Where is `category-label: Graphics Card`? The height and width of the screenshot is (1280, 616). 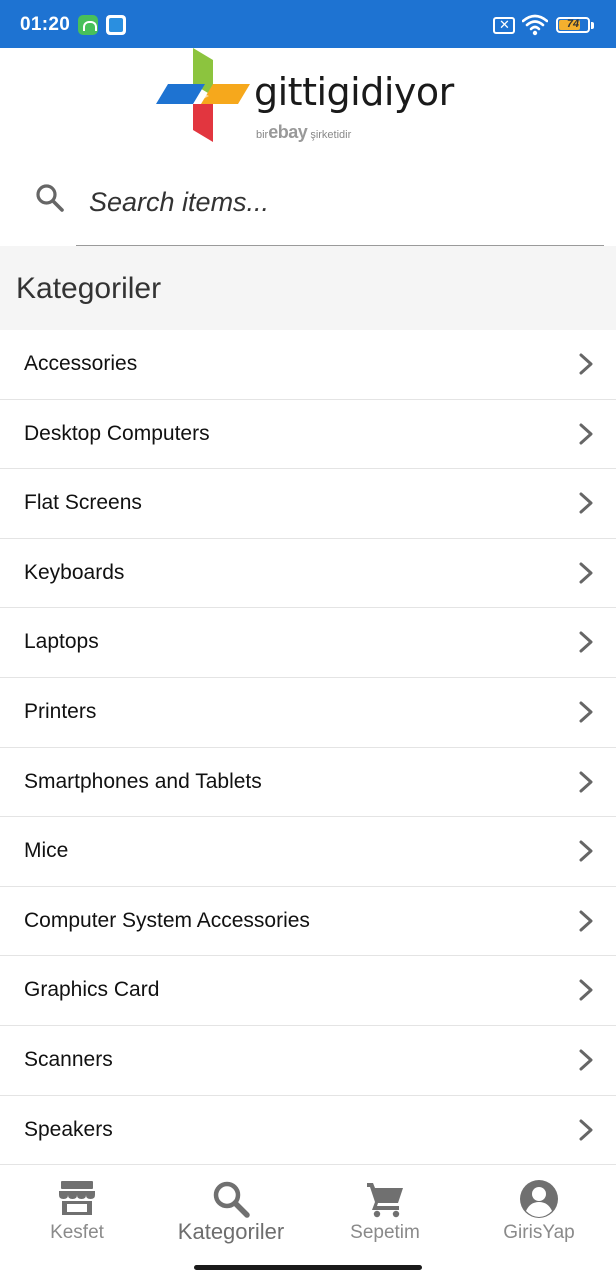
category-label: Graphics Card is located at coordinates (92, 990).